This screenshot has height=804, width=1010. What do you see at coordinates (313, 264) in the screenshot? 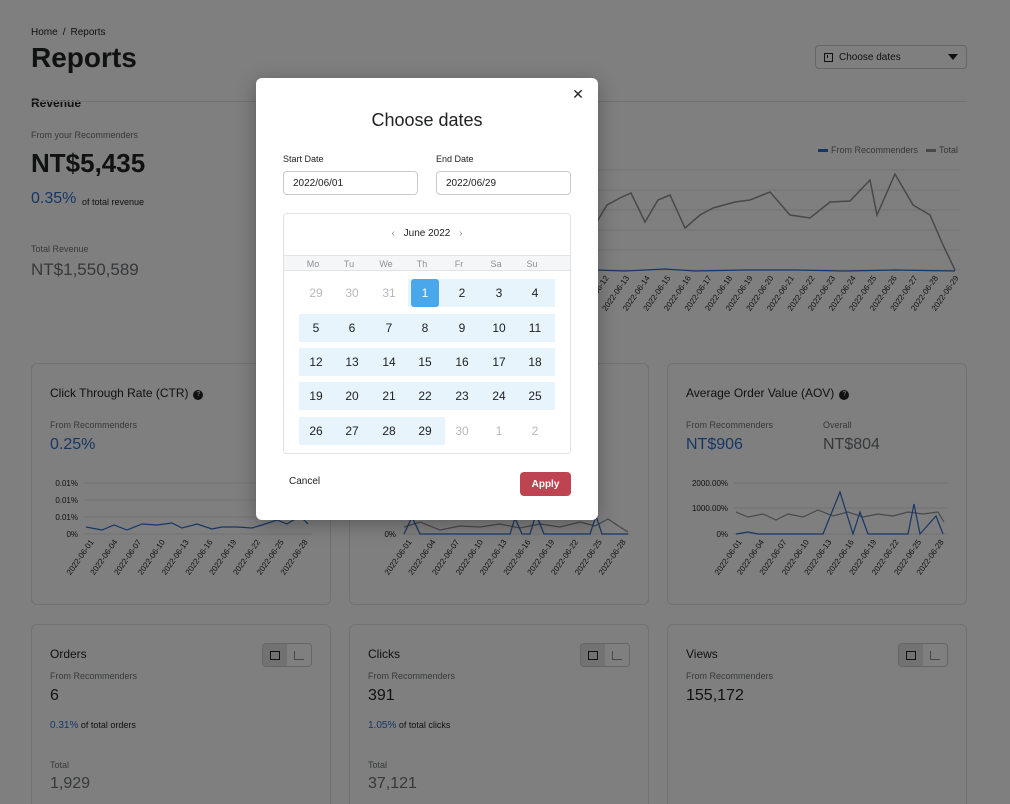
I see `weekday-label: Mo` at bounding box center [313, 264].